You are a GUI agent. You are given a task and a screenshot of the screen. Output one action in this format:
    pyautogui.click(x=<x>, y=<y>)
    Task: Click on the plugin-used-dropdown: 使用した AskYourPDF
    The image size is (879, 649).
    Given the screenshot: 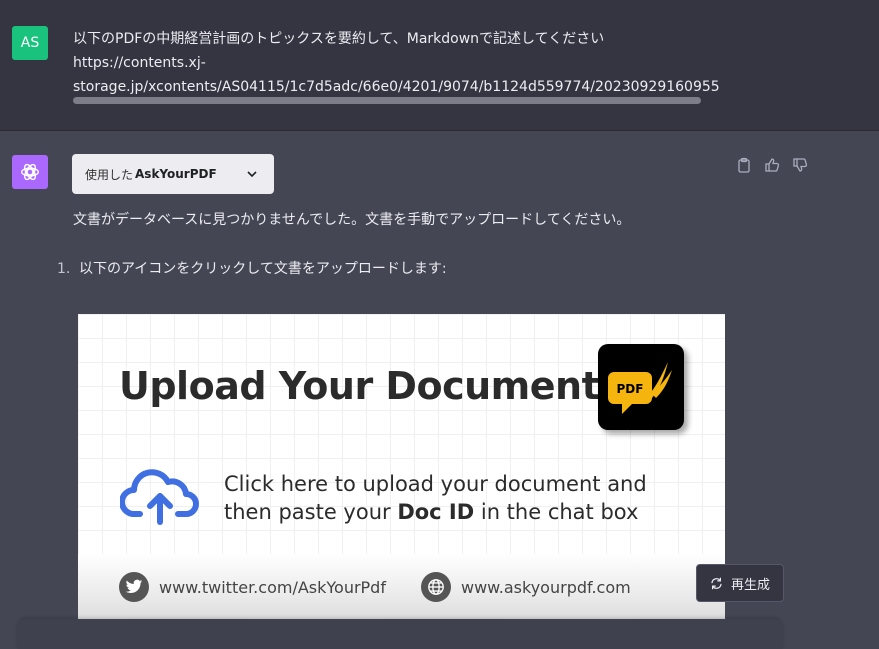 What is the action you would take?
    pyautogui.click(x=173, y=174)
    